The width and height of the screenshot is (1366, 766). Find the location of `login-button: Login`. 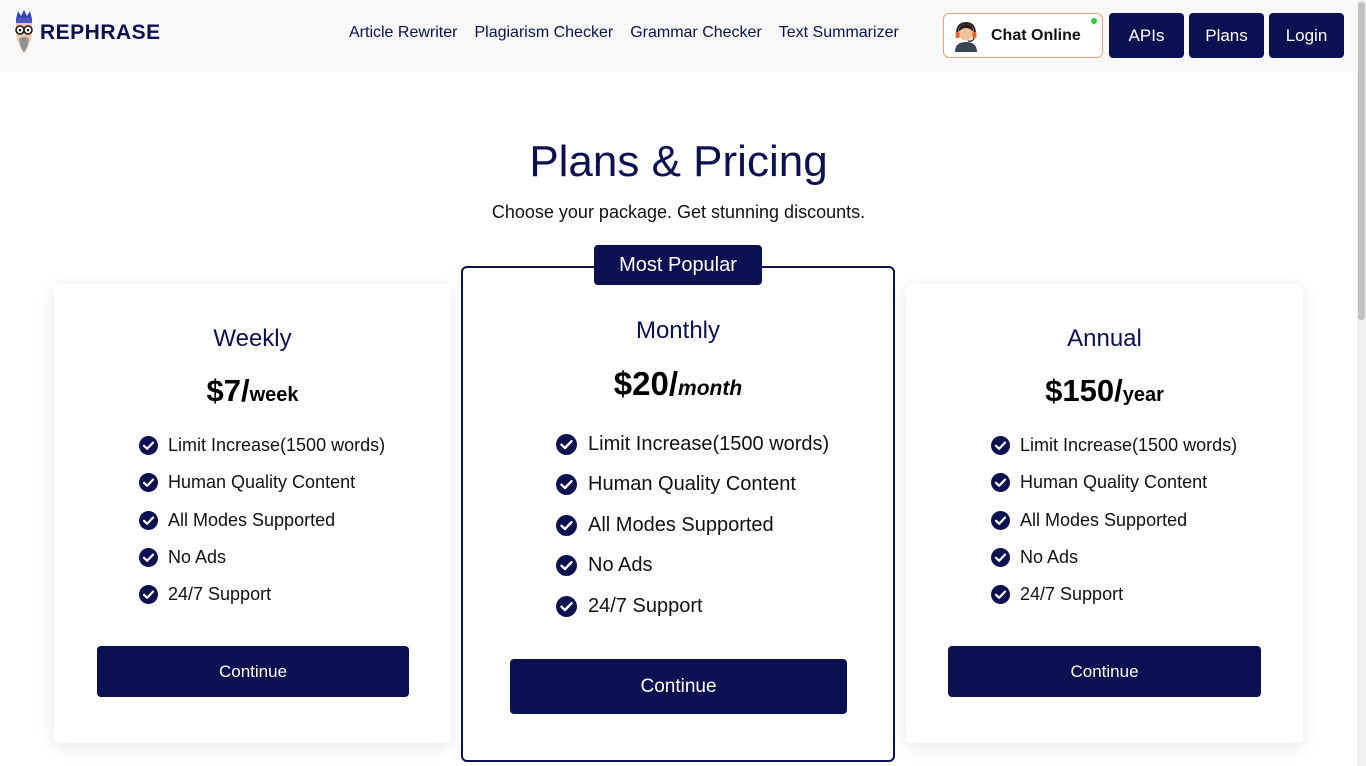

login-button: Login is located at coordinates (1306, 35).